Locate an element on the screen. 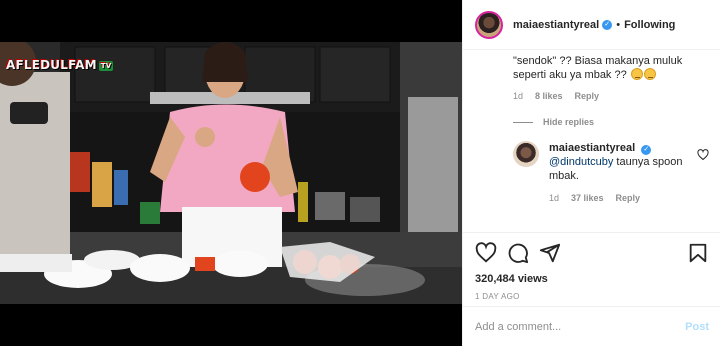 Image resolution: width=720 pixels, height=346 pixels. comment-input is located at coordinates (580, 326).